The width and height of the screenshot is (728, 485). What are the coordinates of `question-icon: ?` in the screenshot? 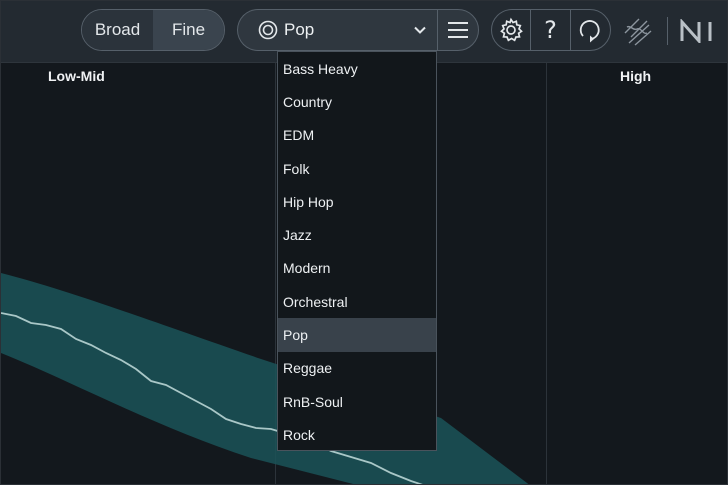 It's located at (550, 30).